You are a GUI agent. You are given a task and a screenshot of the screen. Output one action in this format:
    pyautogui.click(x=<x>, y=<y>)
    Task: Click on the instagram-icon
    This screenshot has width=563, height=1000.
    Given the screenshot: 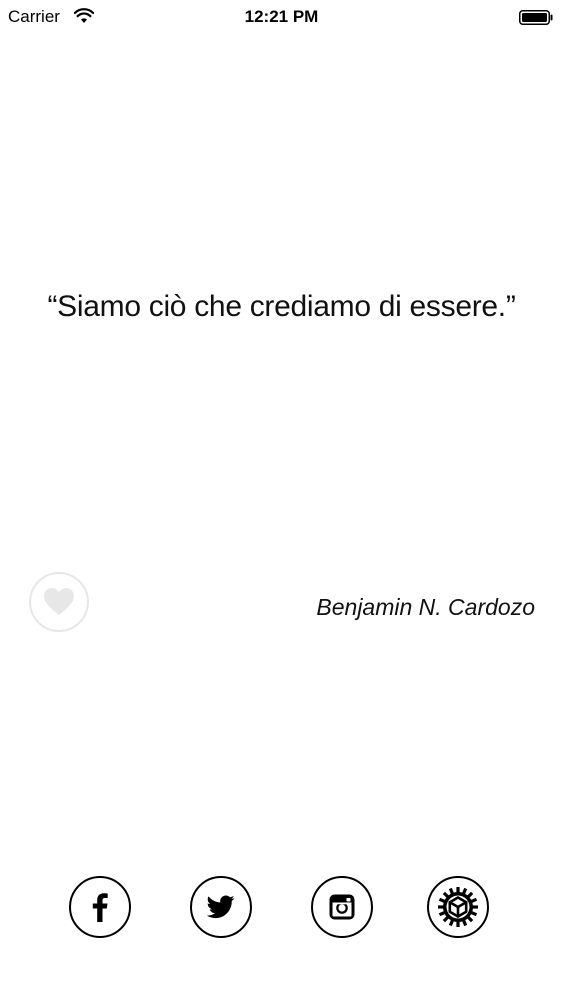 What is the action you would take?
    pyautogui.click(x=342, y=907)
    